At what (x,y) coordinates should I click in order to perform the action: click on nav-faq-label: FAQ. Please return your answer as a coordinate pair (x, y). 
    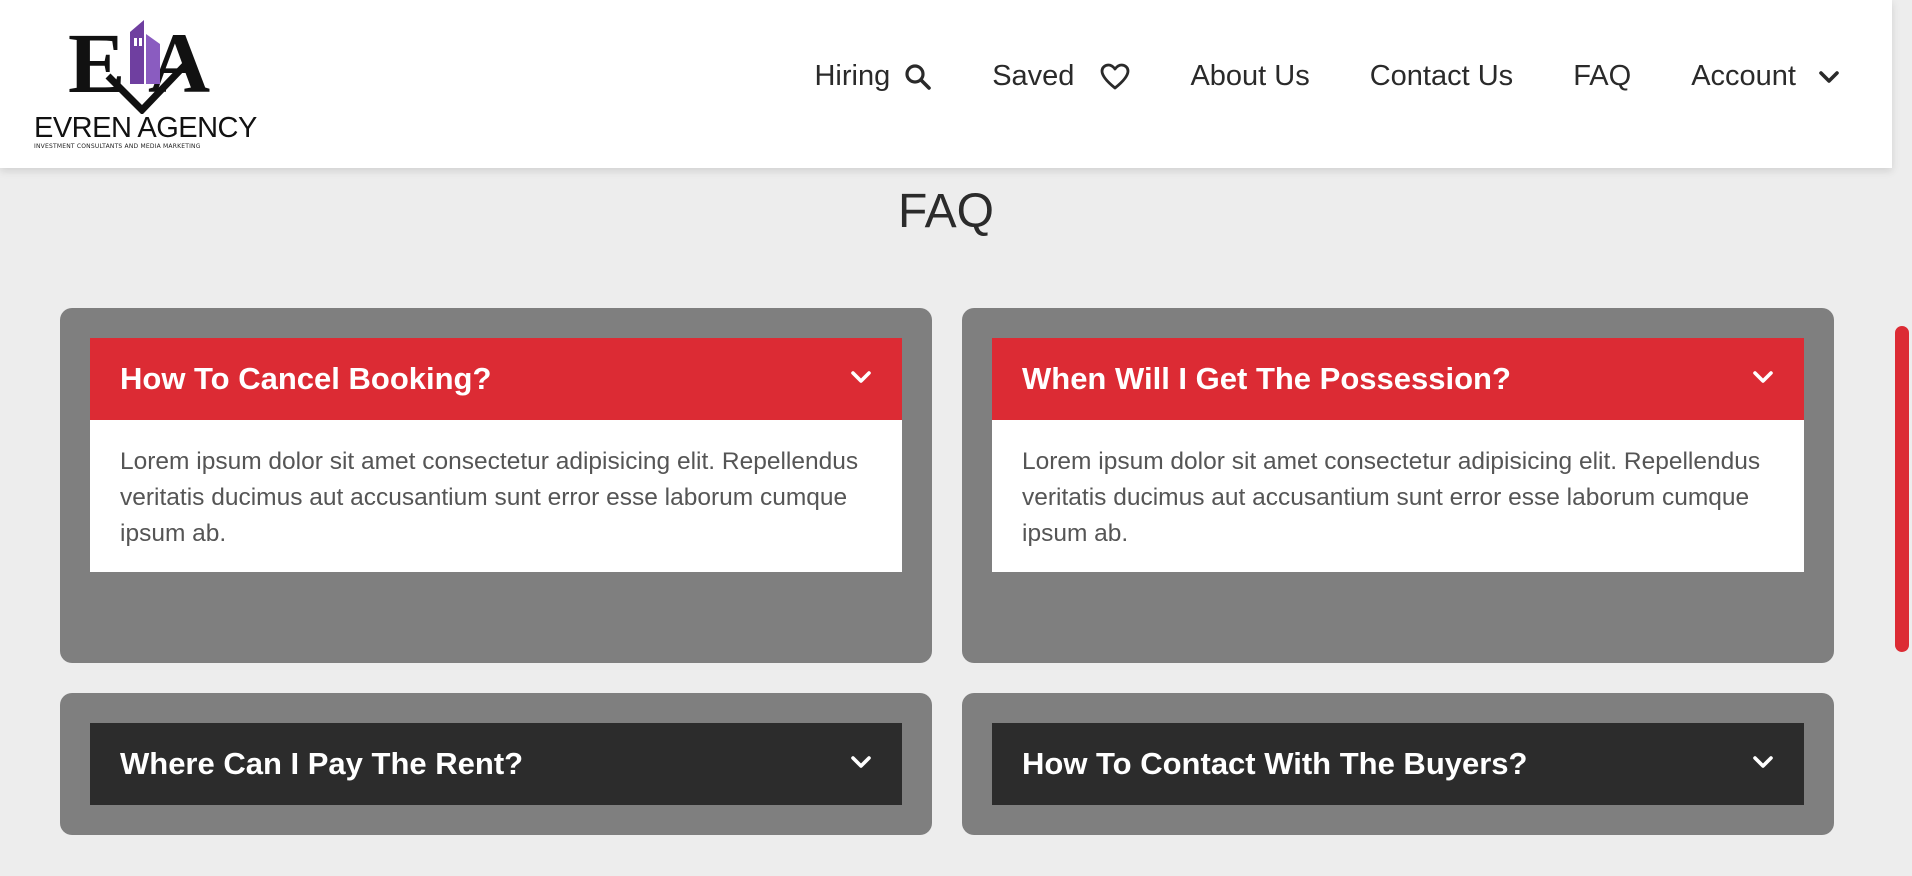
    Looking at the image, I should click on (1602, 76).